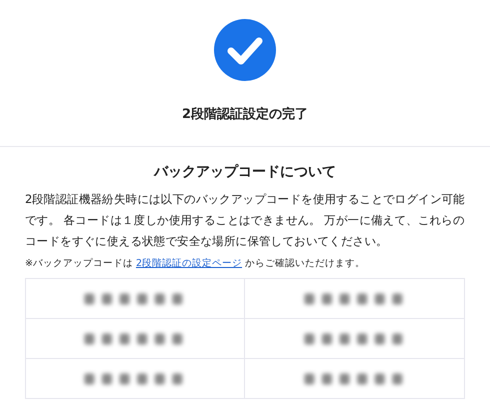 This screenshot has width=490, height=404. I want to click on dialog-title: 2段階認証設定の完了, so click(245, 114).